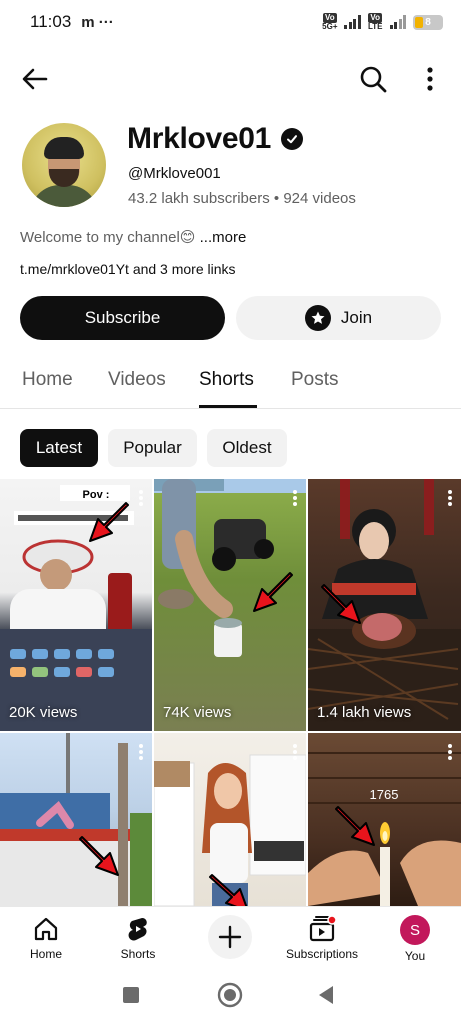  Describe the element at coordinates (226, 380) in the screenshot. I see `tab-shorts: Shorts` at that location.